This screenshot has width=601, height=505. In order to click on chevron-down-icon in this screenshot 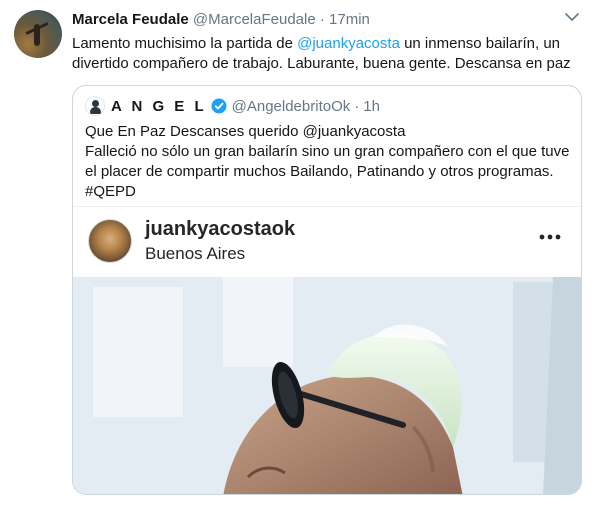, I will do `click(572, 17)`.